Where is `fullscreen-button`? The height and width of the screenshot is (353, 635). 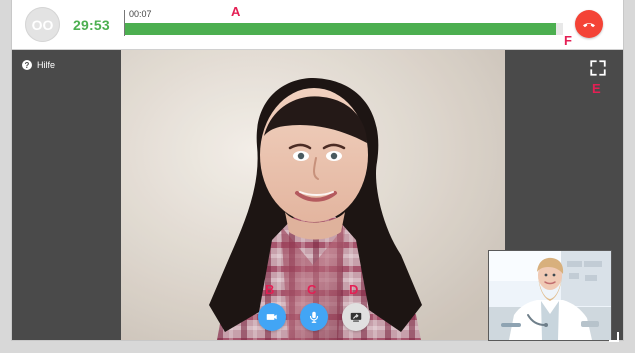 fullscreen-button is located at coordinates (598, 68).